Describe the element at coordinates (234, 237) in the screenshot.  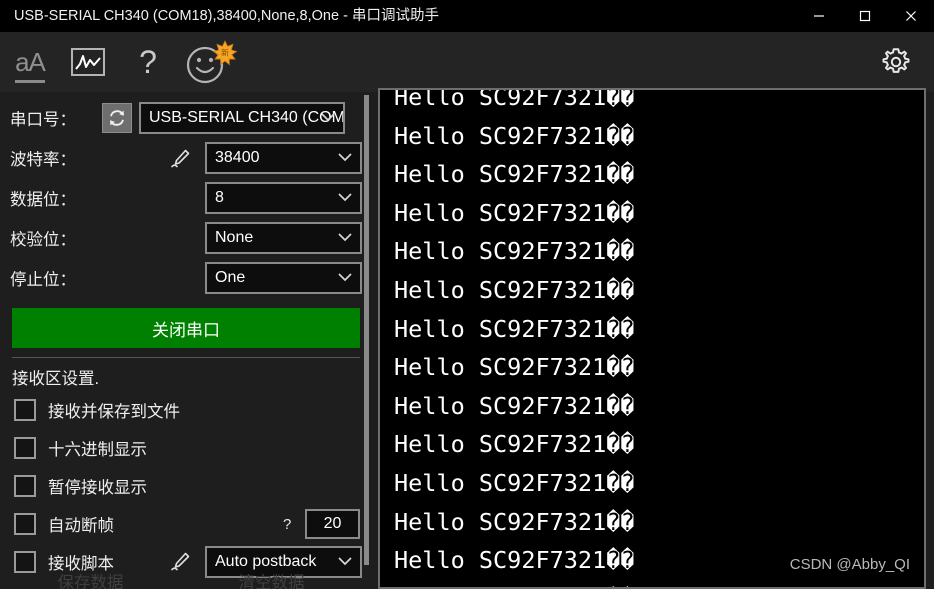
I see `parity-value: None` at that location.